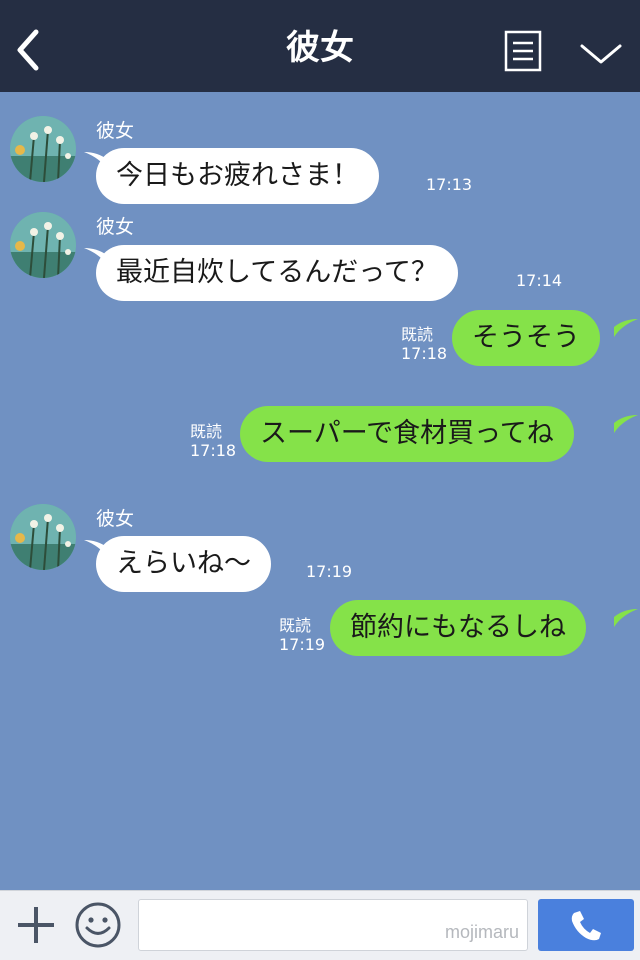  I want to click on call-button, so click(586, 925).